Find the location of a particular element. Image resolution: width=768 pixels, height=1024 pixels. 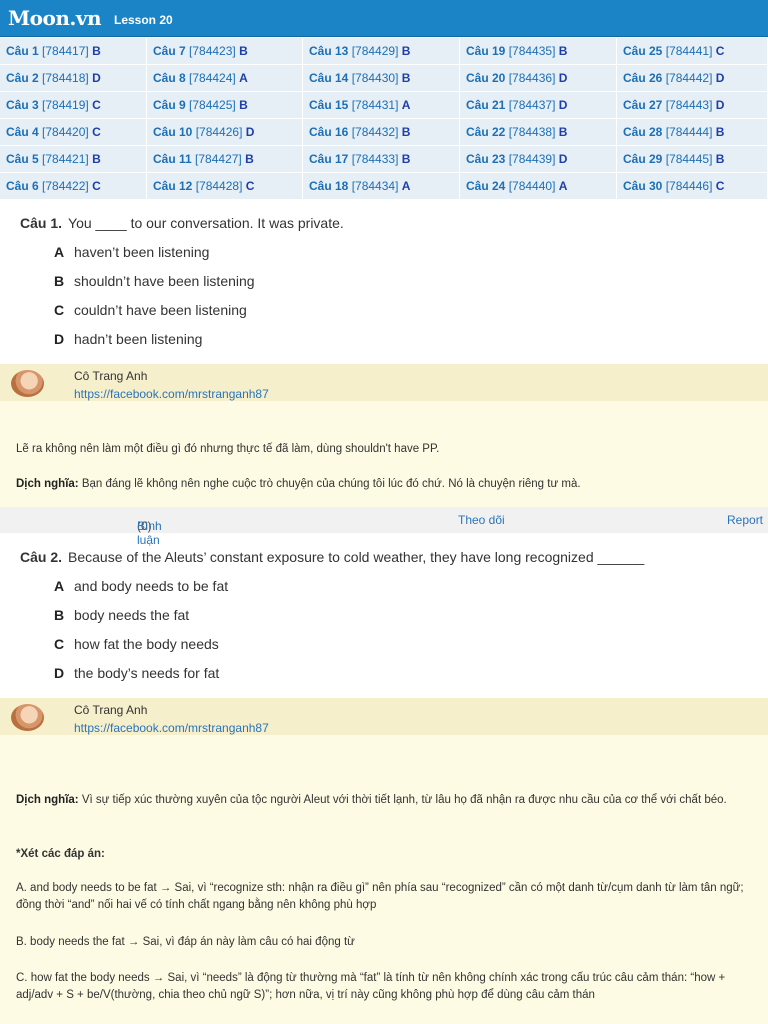

q1-option-b: Bshouldn’t have been listening is located at coordinates (154, 281).